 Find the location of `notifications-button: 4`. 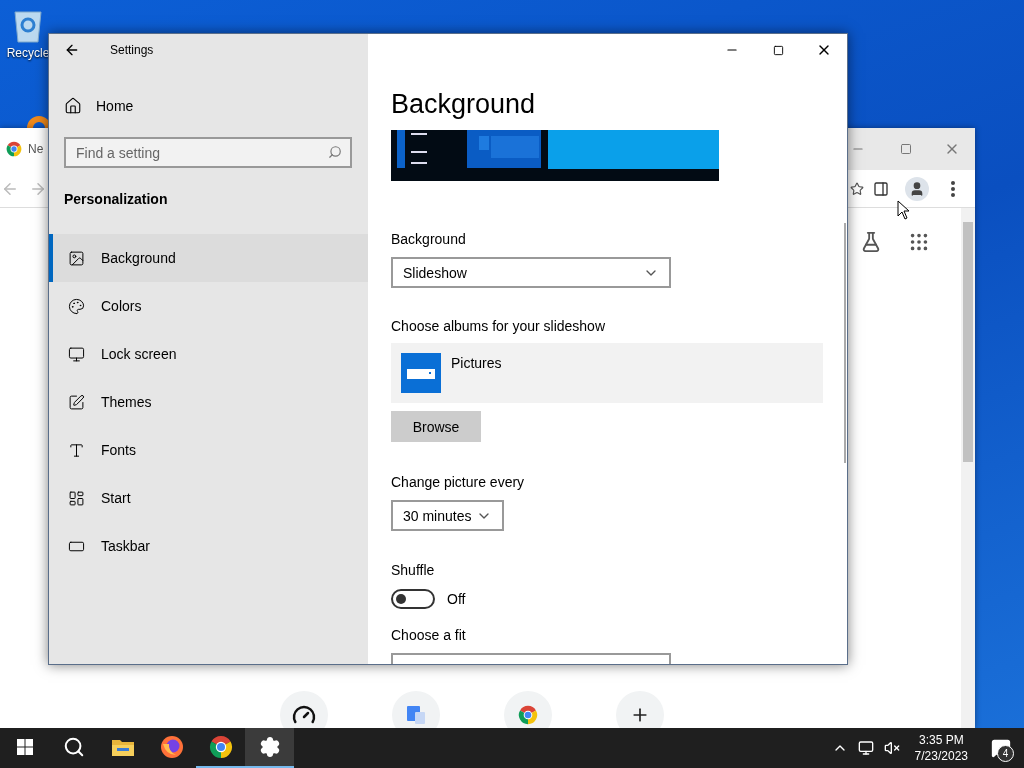

notifications-button: 4 is located at coordinates (1001, 748).